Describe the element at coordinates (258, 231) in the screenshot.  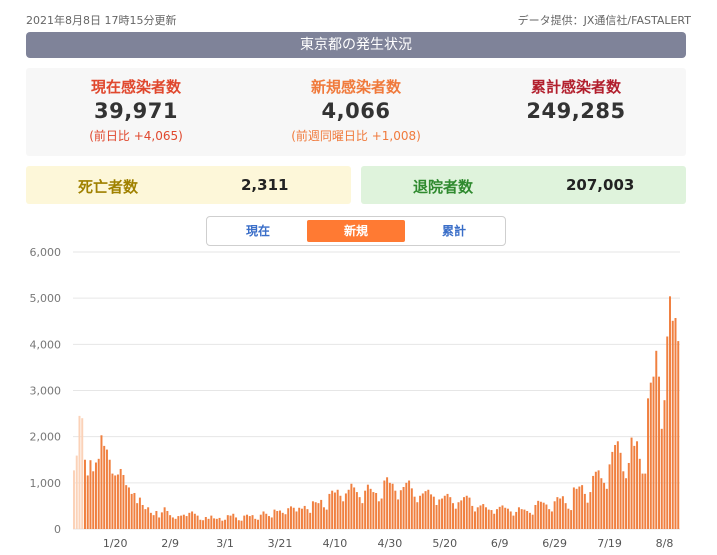
I see `tab-current: 現在` at that location.